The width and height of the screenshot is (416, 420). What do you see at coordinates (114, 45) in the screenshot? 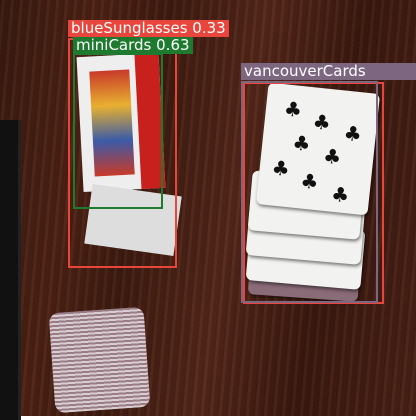
I see `label-text: miniCards` at bounding box center [114, 45].